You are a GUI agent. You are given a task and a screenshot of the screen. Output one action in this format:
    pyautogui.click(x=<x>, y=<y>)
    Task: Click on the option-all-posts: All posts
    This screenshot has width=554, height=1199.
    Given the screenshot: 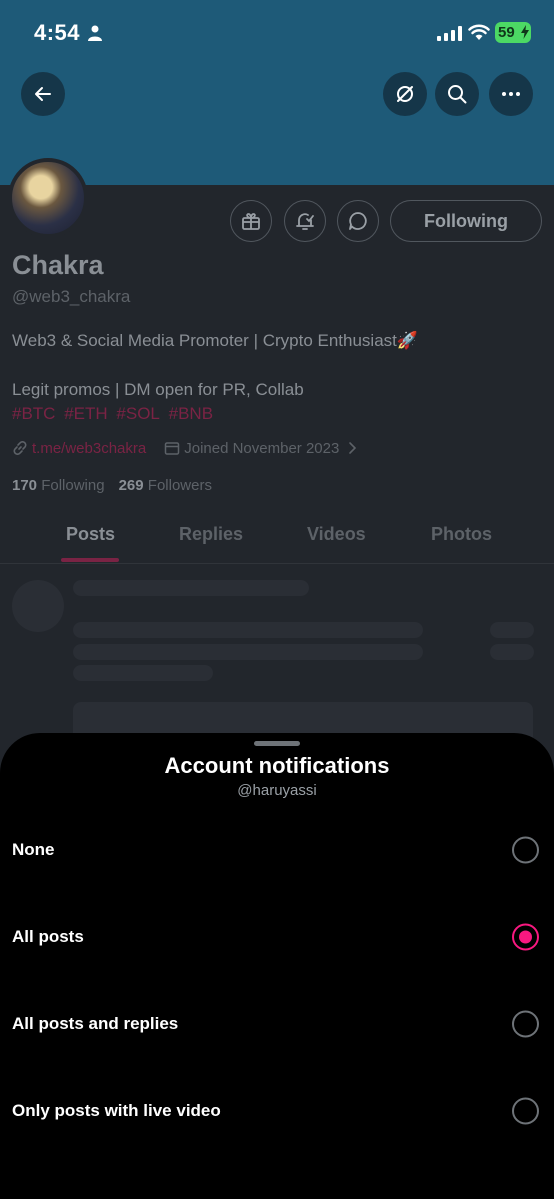 What is the action you would take?
    pyautogui.click(x=277, y=936)
    